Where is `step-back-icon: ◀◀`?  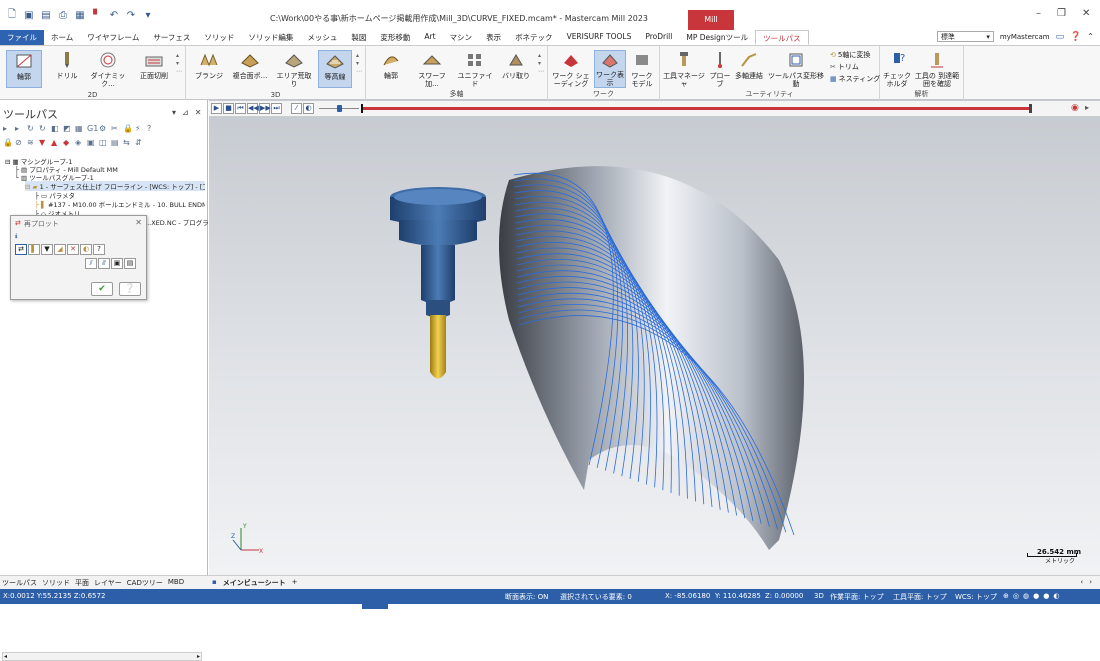
step-back-icon: ◀◀ is located at coordinates (253, 108).